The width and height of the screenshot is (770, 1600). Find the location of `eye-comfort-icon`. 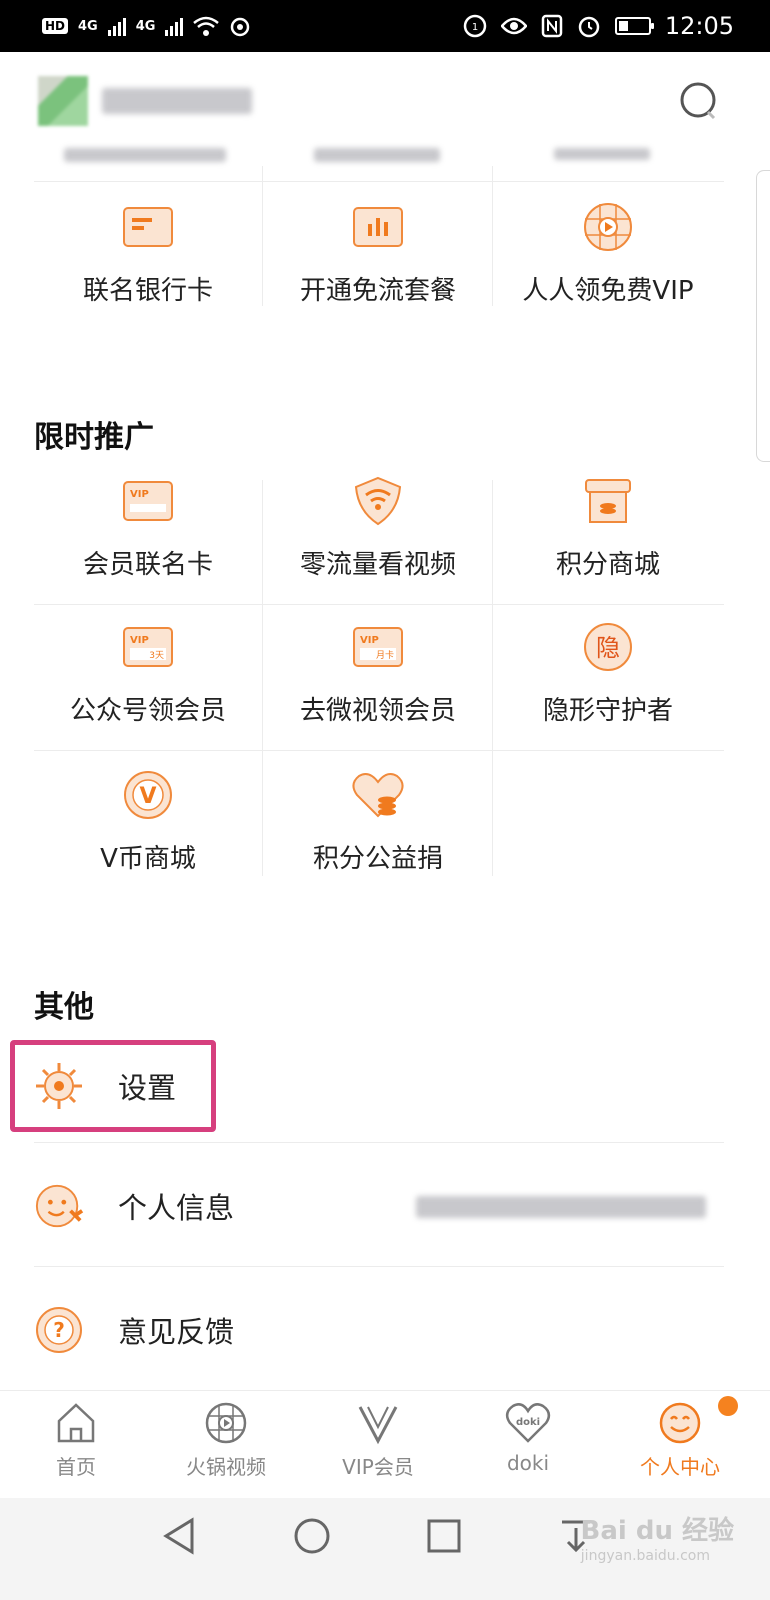

eye-comfort-icon is located at coordinates (513, 26).